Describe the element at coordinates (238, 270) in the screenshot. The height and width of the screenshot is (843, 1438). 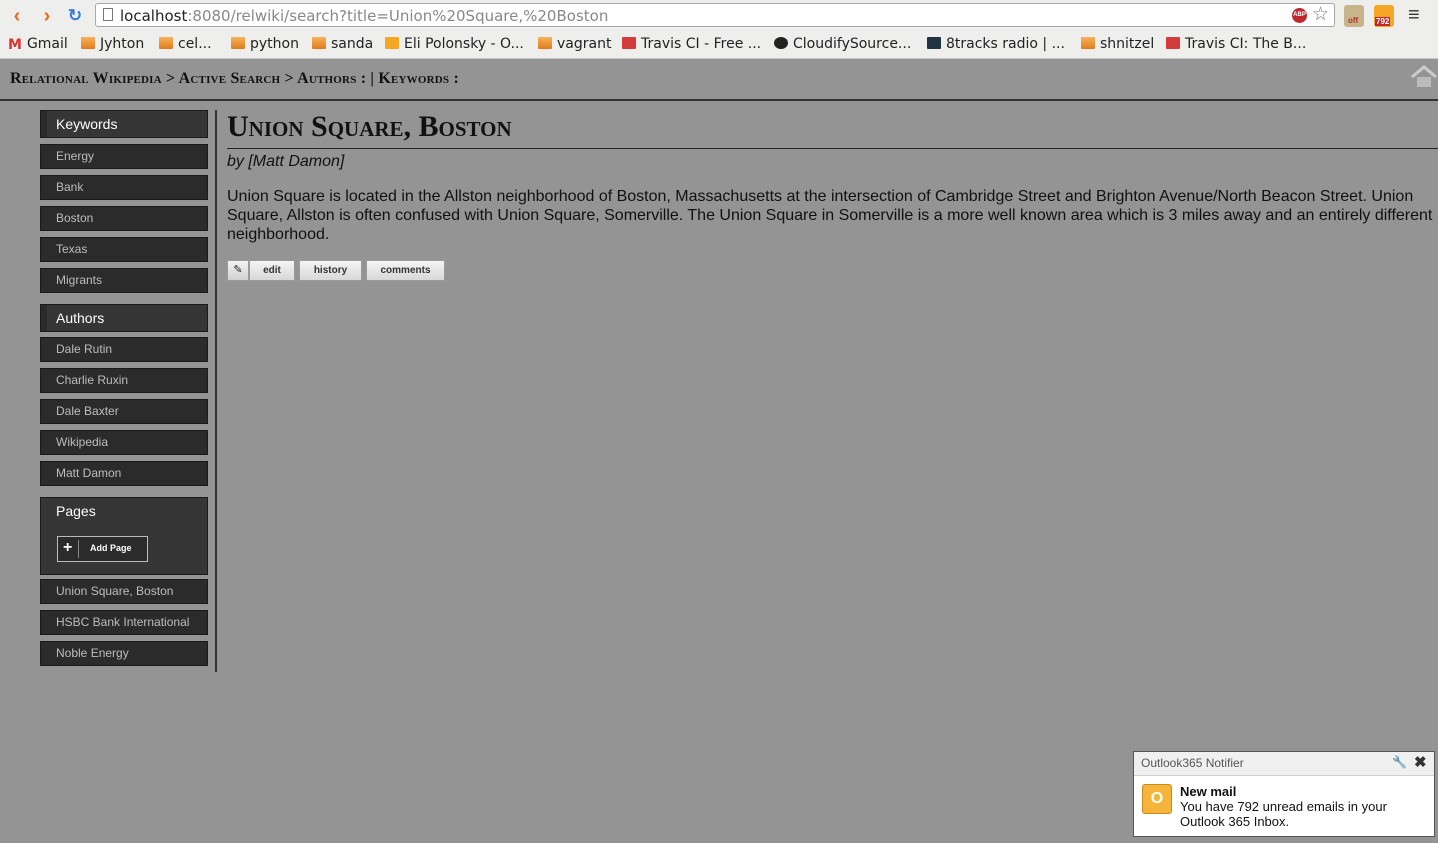
I see `pencil-icon: ✎` at that location.